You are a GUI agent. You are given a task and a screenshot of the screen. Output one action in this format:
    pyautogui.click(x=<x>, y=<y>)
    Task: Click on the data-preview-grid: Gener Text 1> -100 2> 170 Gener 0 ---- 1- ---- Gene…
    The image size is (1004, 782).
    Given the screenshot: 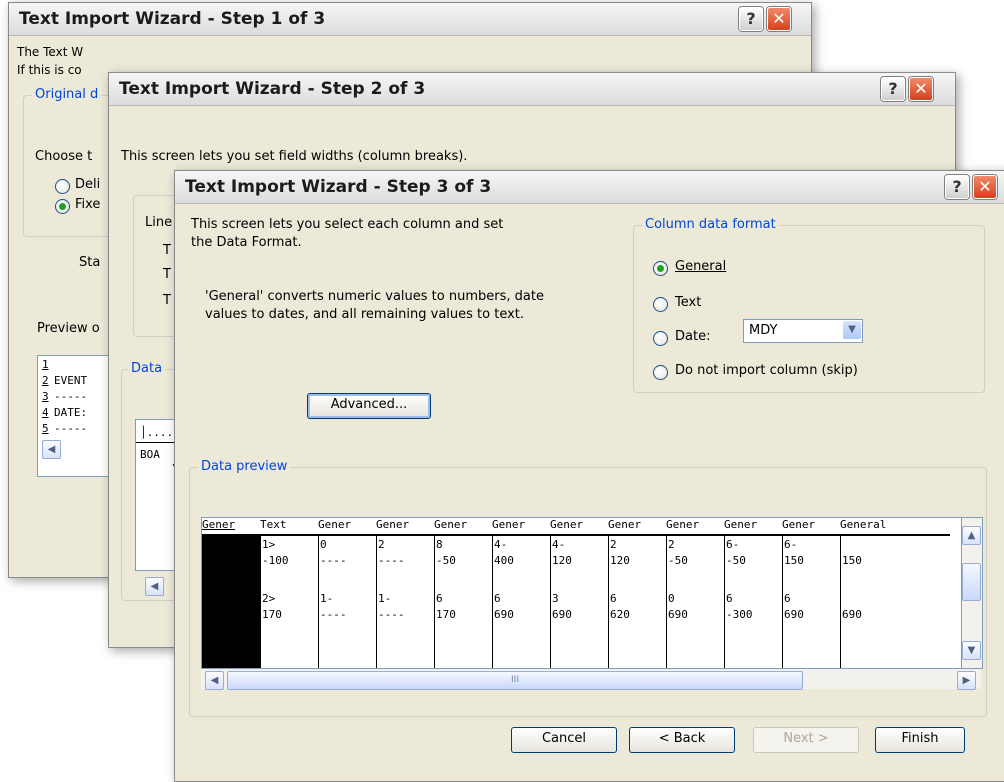 What is the action you would take?
    pyautogui.click(x=582, y=593)
    